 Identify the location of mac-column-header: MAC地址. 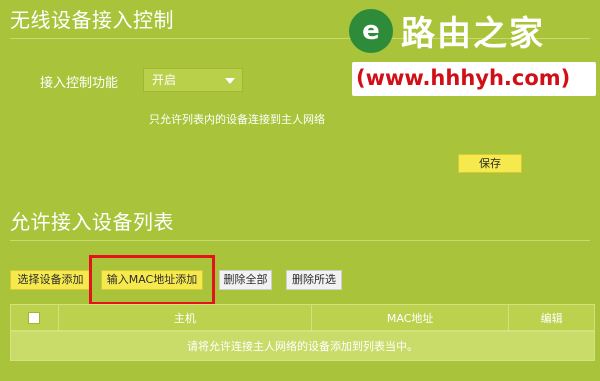
(411, 317).